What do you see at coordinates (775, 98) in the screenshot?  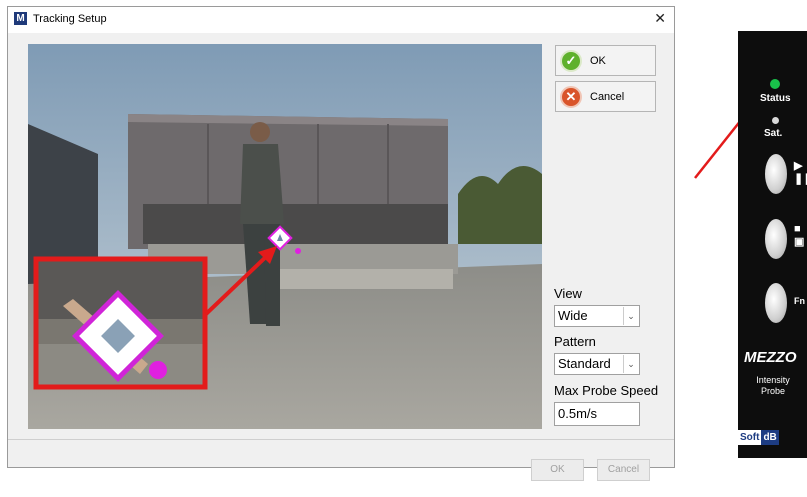 I see `status-label: Status` at bounding box center [775, 98].